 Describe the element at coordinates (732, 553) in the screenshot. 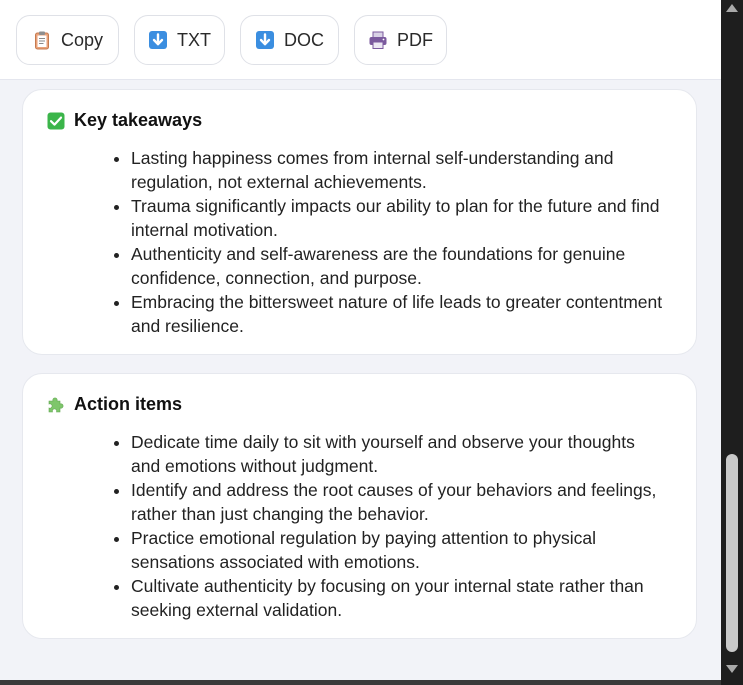

I see `scrollbar-thumb` at that location.